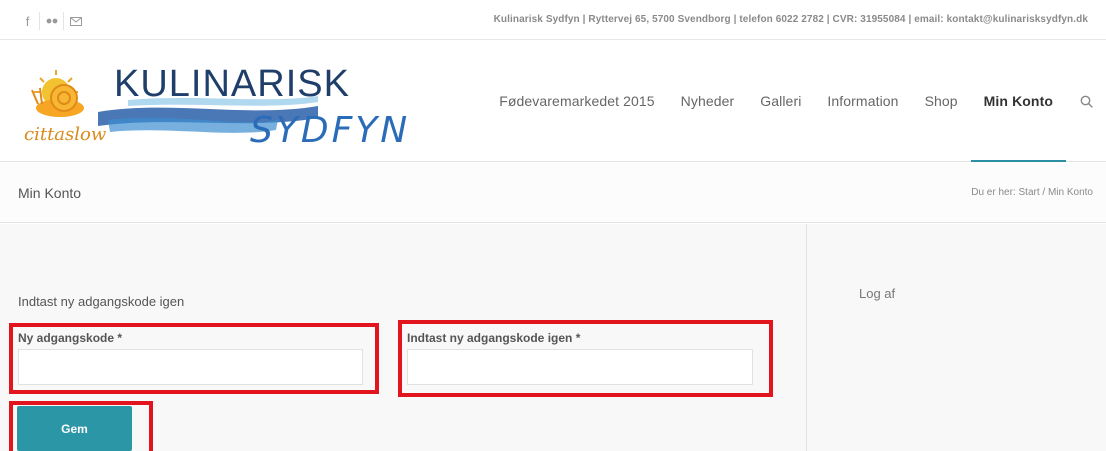 The height and width of the screenshot is (451, 1106). I want to click on site-logo: cittaslow KULINARISK SYDFYN, so click(218, 105).